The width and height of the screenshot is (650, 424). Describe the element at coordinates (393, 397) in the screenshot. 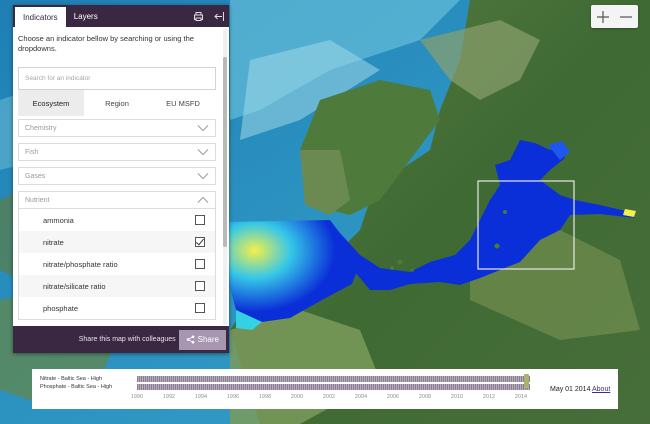

I see `timeline-year-label: 2006` at that location.